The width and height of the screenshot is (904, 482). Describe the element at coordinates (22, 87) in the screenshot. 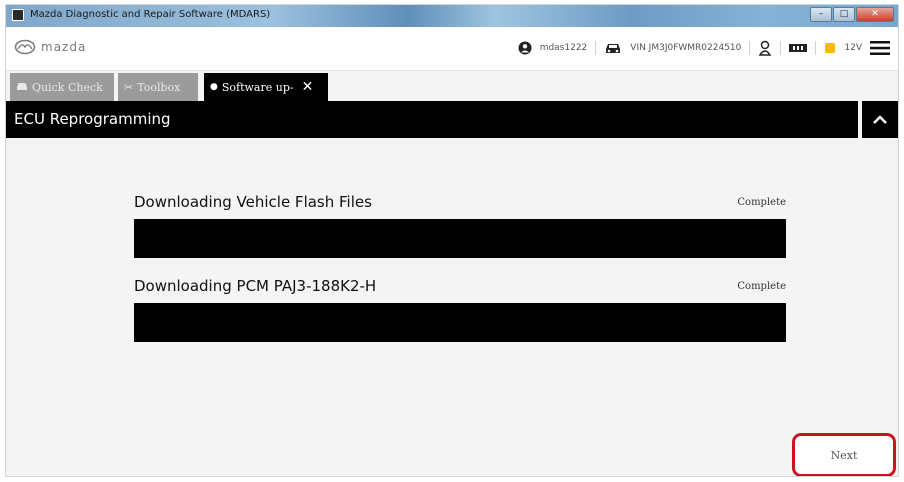

I see `car-check-icon` at that location.